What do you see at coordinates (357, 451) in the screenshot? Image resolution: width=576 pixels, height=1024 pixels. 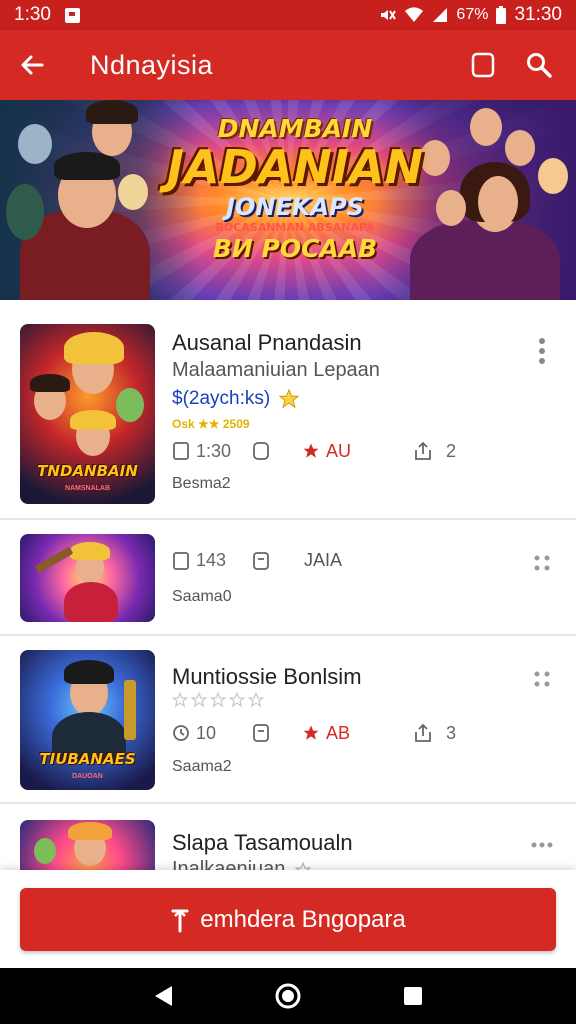 I see `meta-rating: AU` at bounding box center [357, 451].